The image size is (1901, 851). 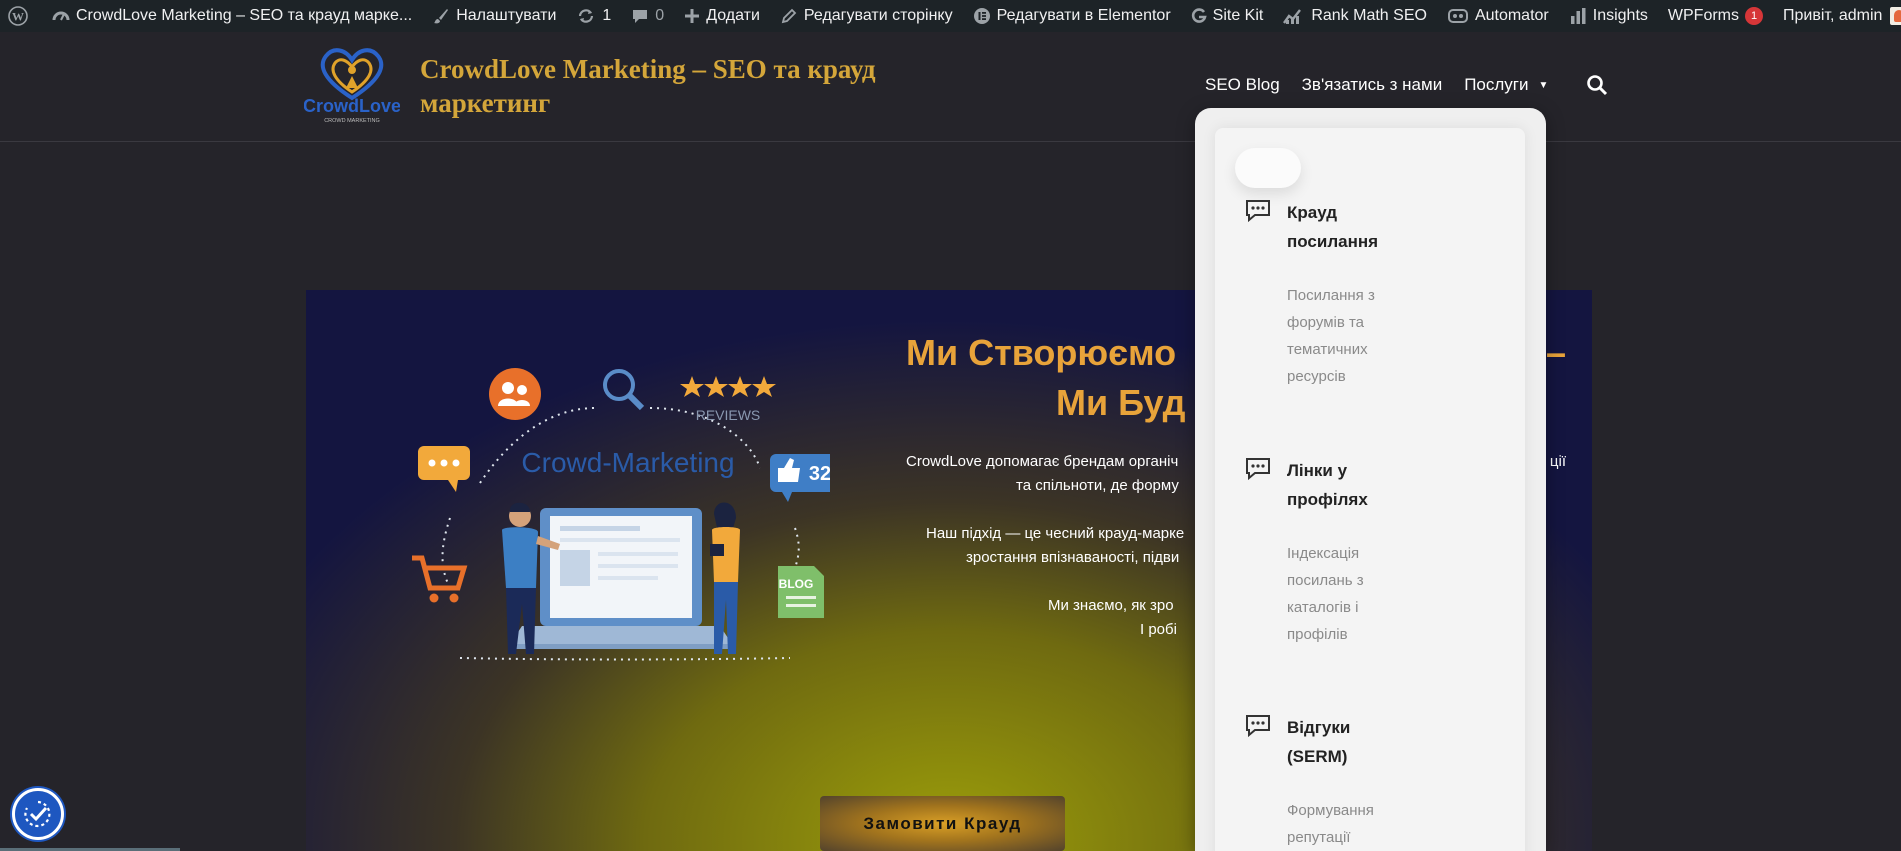 I want to click on svg-text: W, so click(x=18, y=17).